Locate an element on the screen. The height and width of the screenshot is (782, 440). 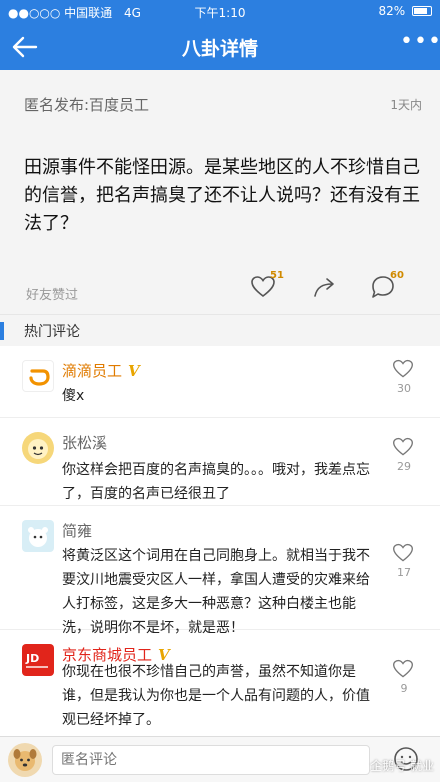
friends-liked-label: 好友赞过 is located at coordinates (52, 295).